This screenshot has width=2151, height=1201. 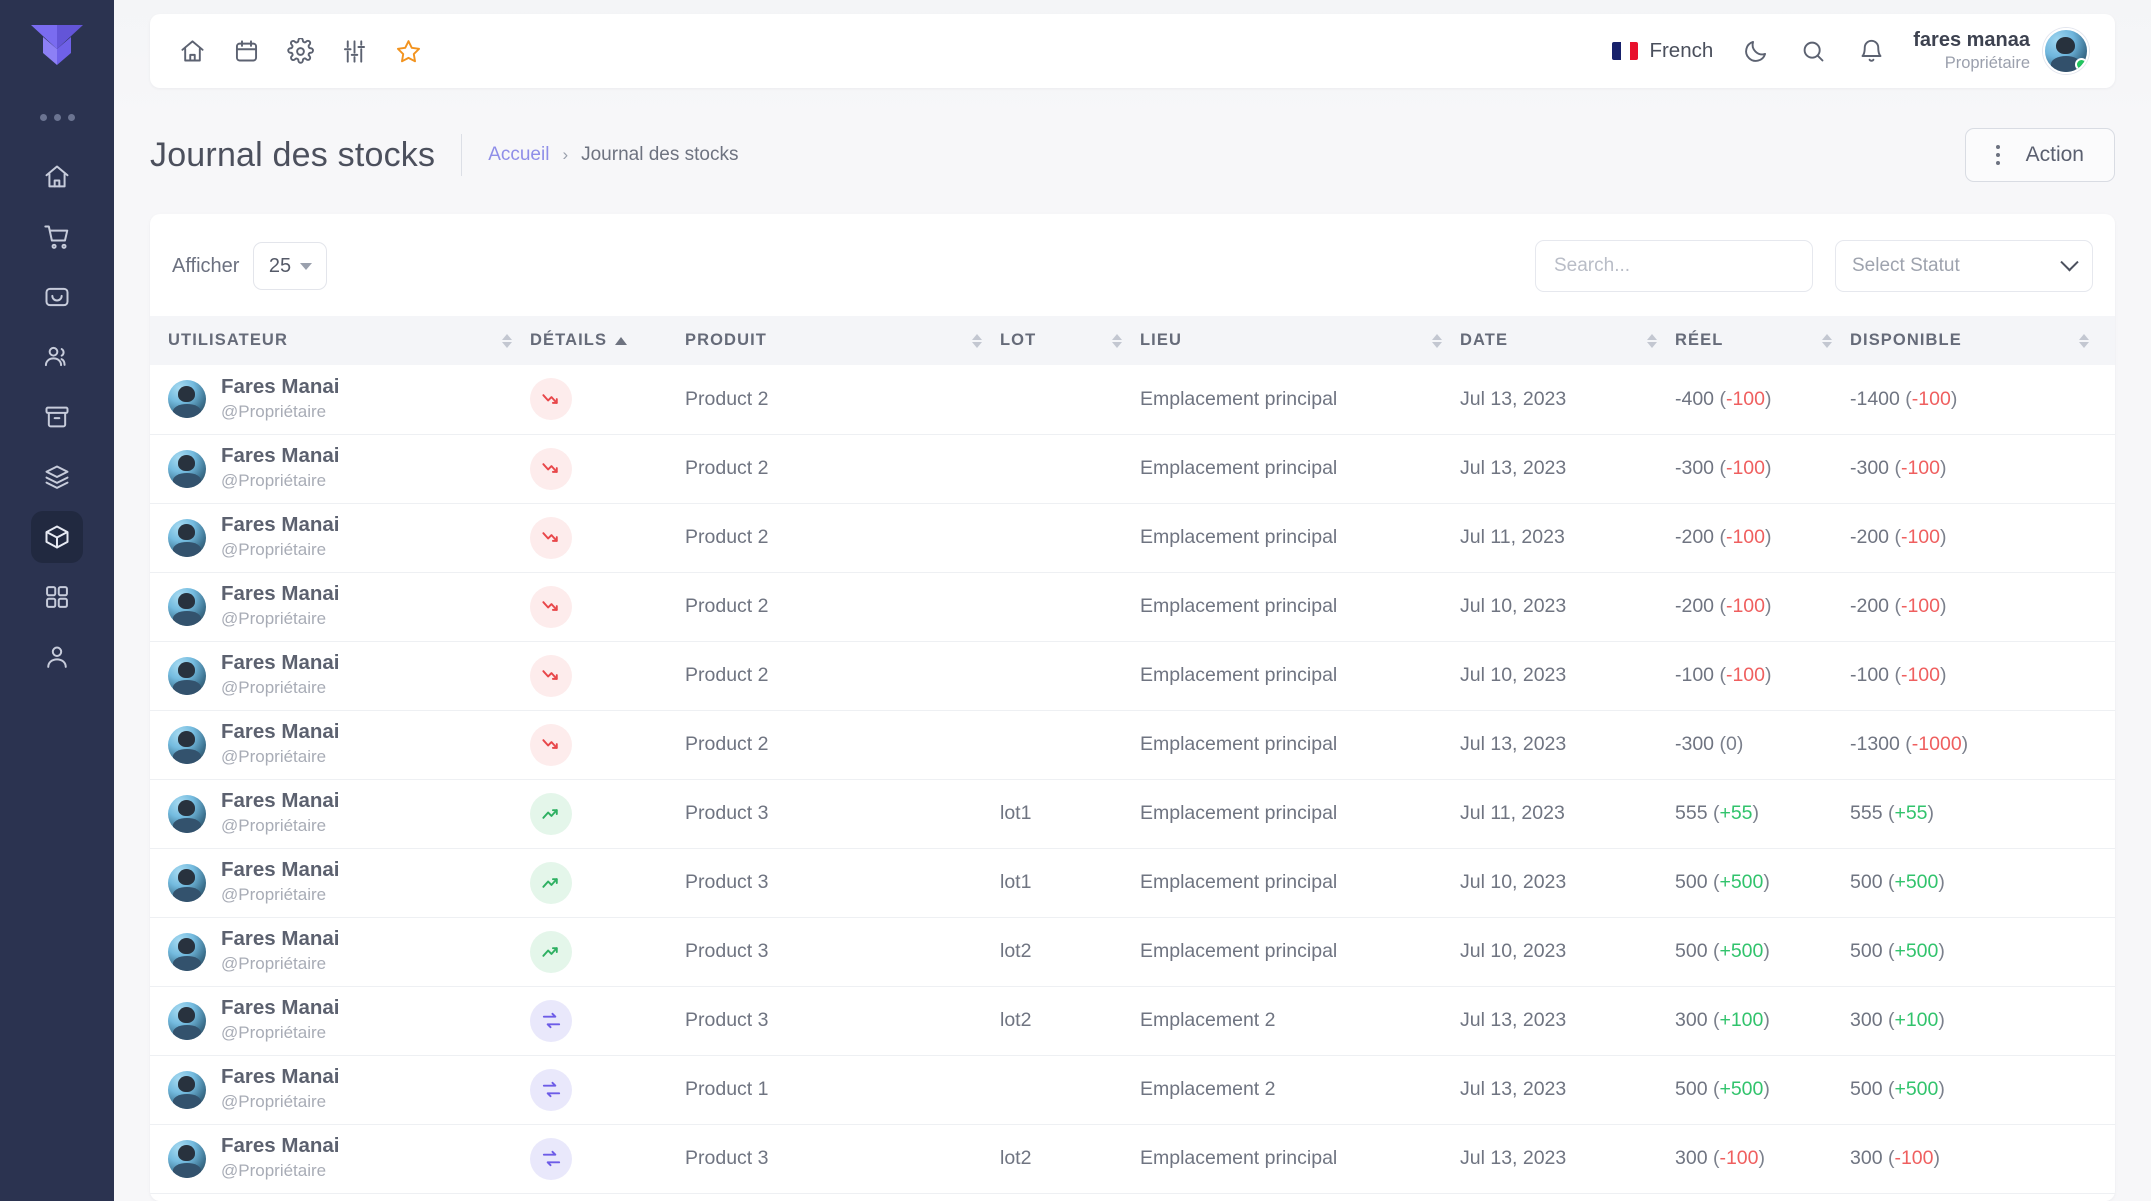 What do you see at coordinates (57, 237) in the screenshot?
I see `sidebar-item-orders` at bounding box center [57, 237].